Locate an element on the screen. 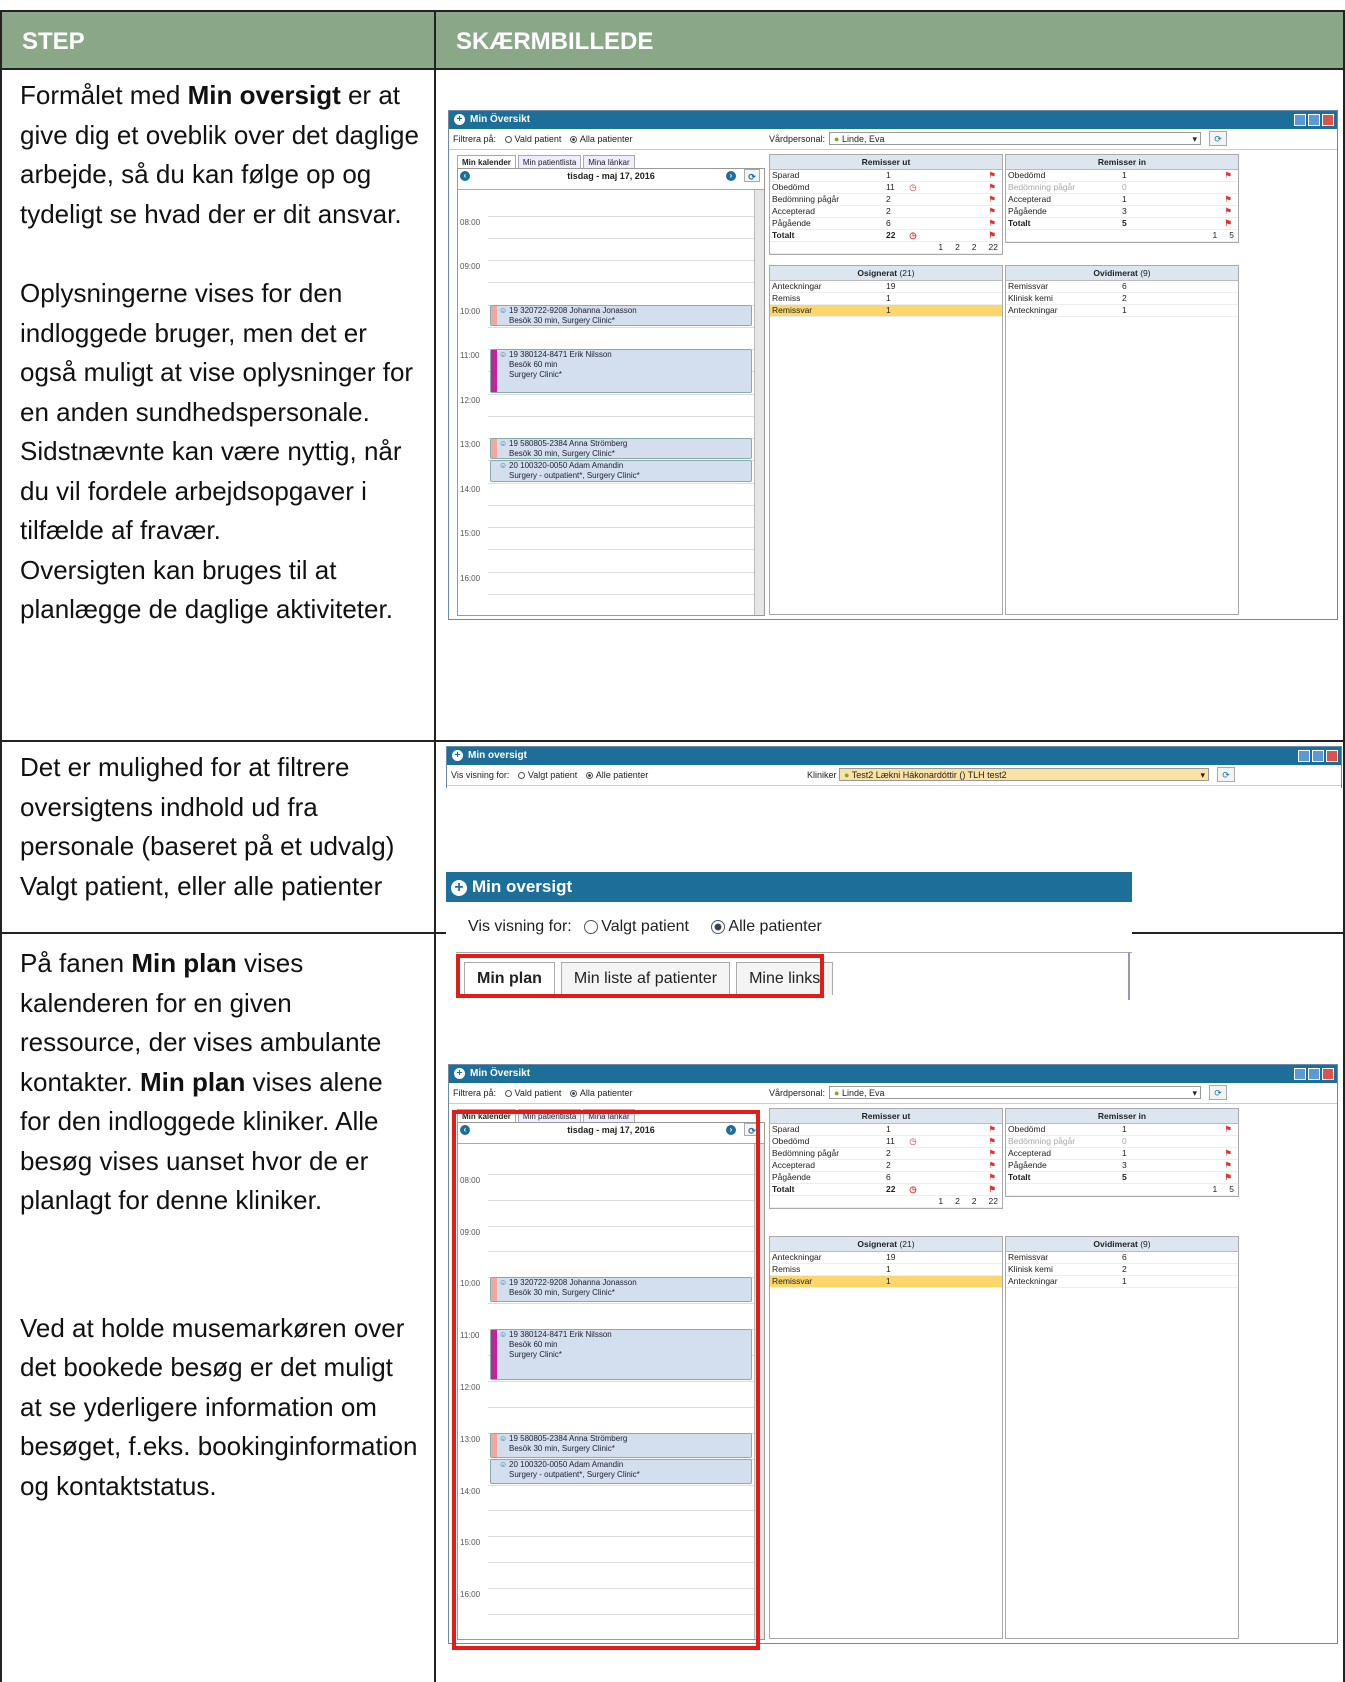 The width and height of the screenshot is (1345, 1682). appointment-line: 19 580805-2384 Anna Strömberg is located at coordinates (568, 444).